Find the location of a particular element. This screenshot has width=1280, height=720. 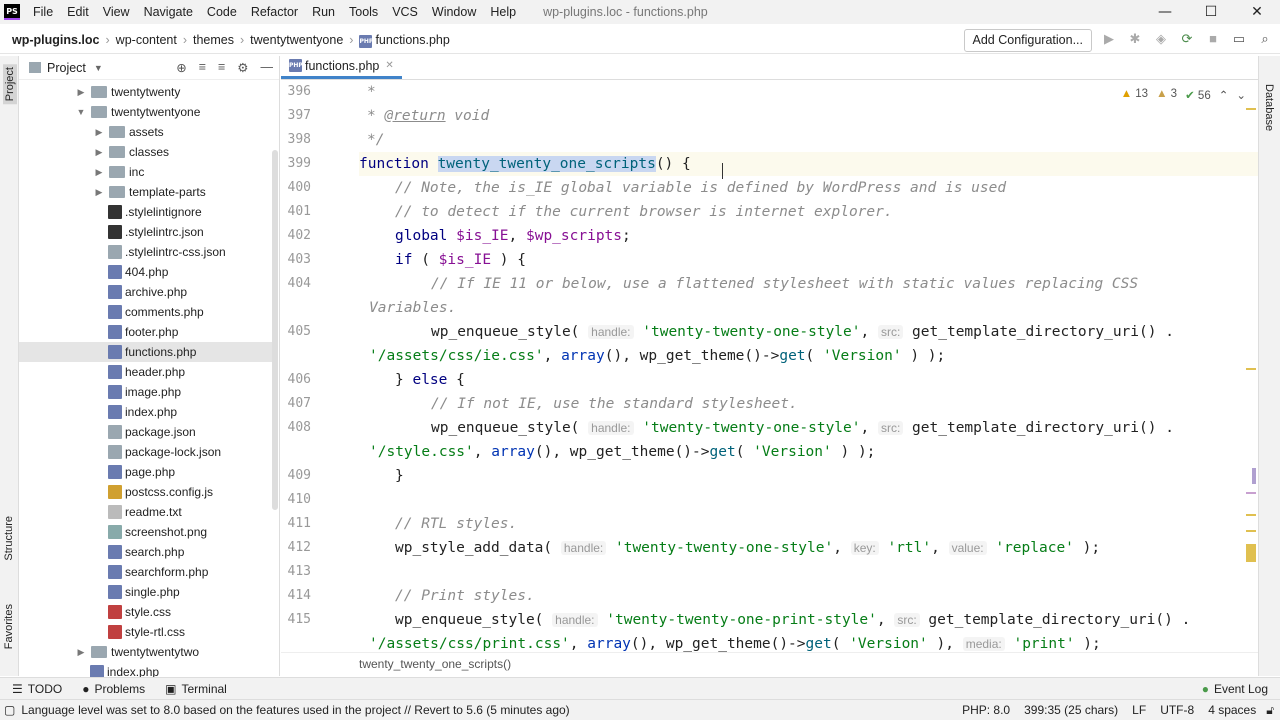

tree-item: archive.php is located at coordinates (148, 292).